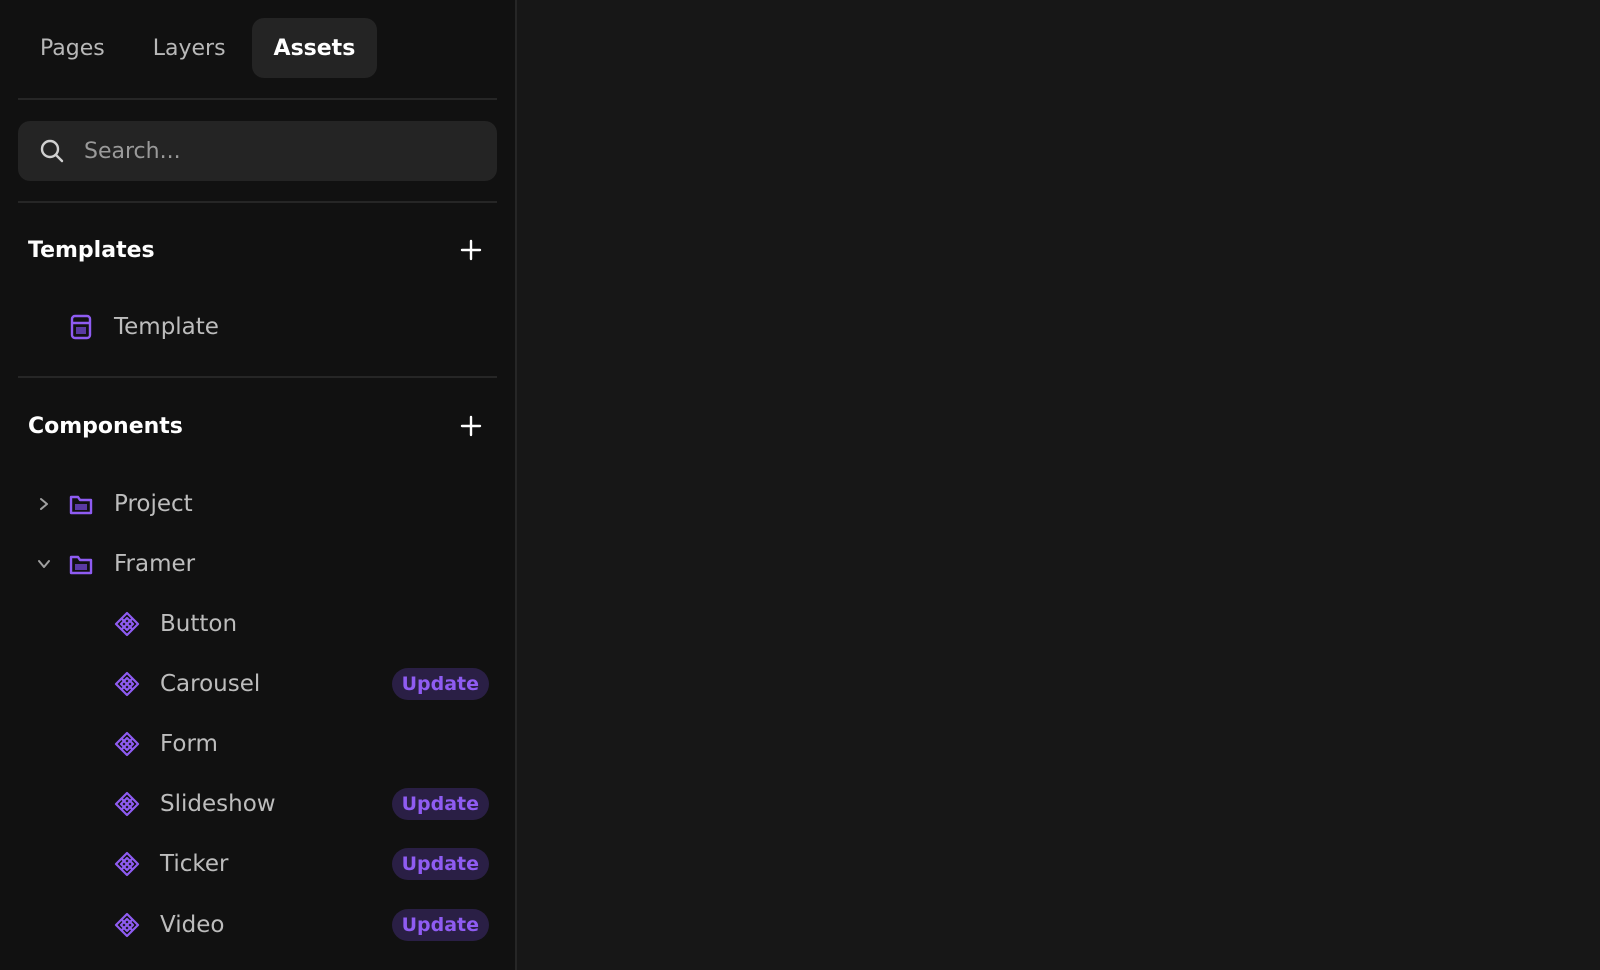 Image resolution: width=1600 pixels, height=970 pixels. I want to click on chevron-down-icon, so click(44, 564).